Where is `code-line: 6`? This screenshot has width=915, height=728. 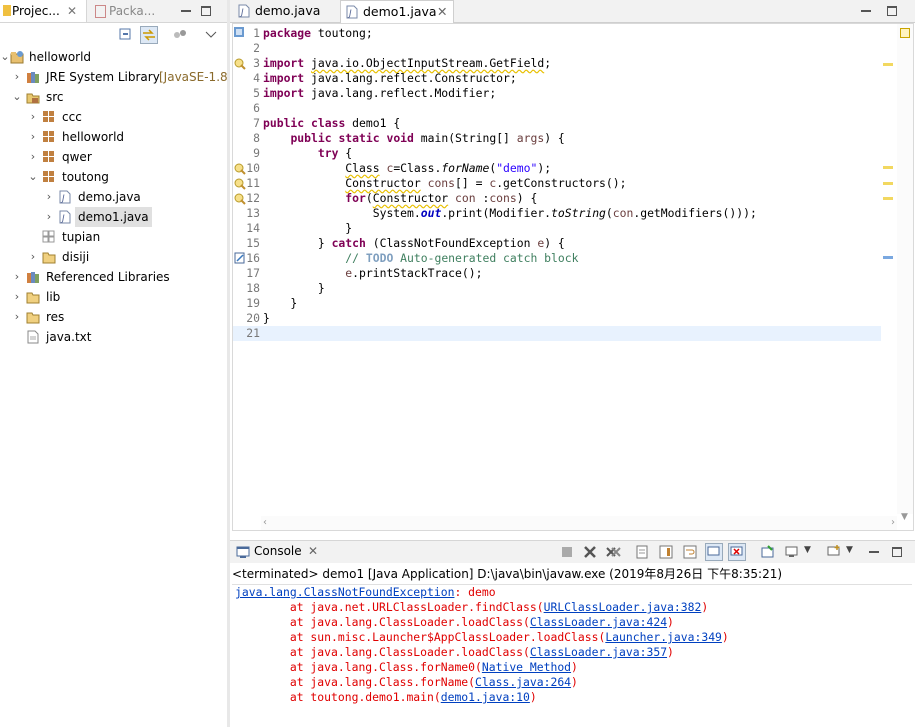 code-line: 6 is located at coordinates (557, 108).